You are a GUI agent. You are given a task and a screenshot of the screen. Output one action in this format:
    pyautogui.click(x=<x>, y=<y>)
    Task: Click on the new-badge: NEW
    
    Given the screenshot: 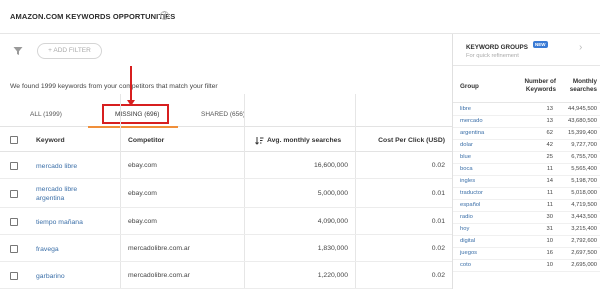 What is the action you would take?
    pyautogui.click(x=540, y=44)
    